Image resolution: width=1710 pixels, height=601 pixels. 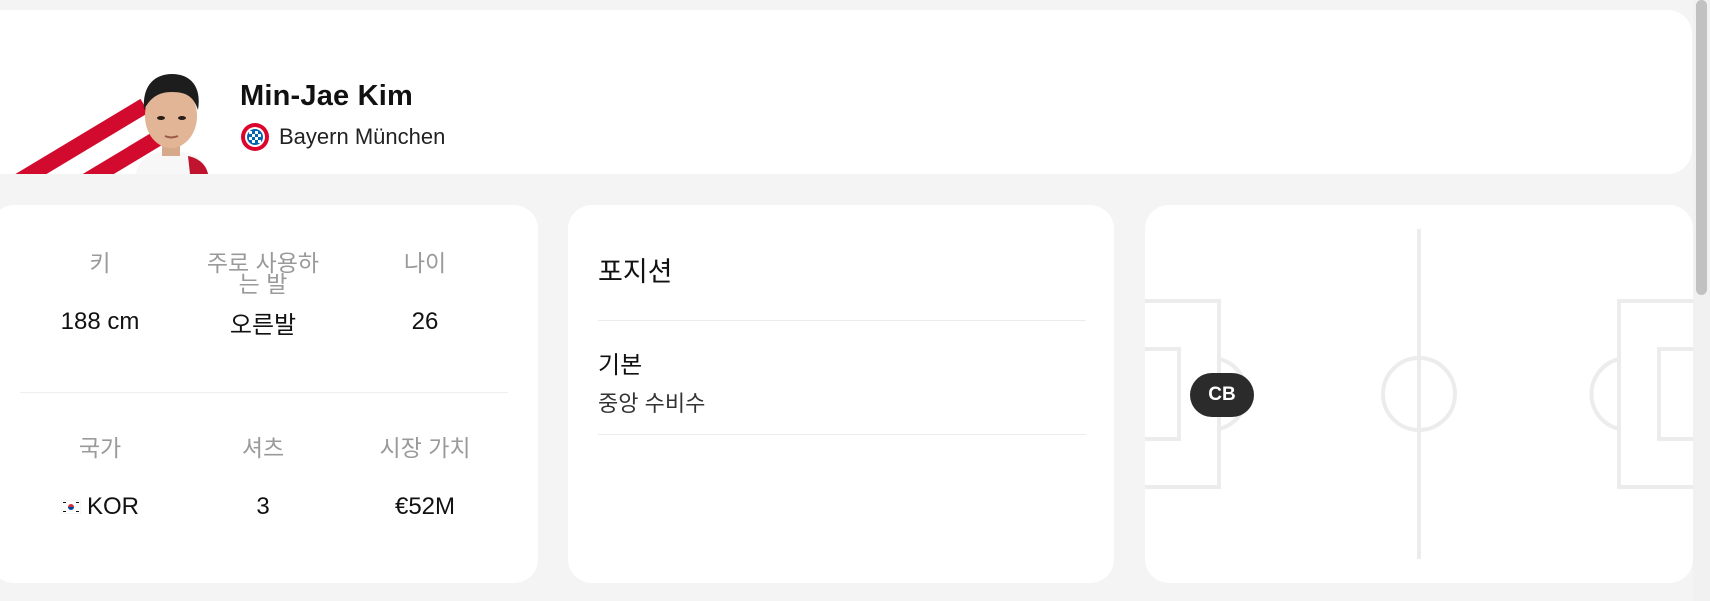 I want to click on stat-label: 국가, so click(x=100, y=448).